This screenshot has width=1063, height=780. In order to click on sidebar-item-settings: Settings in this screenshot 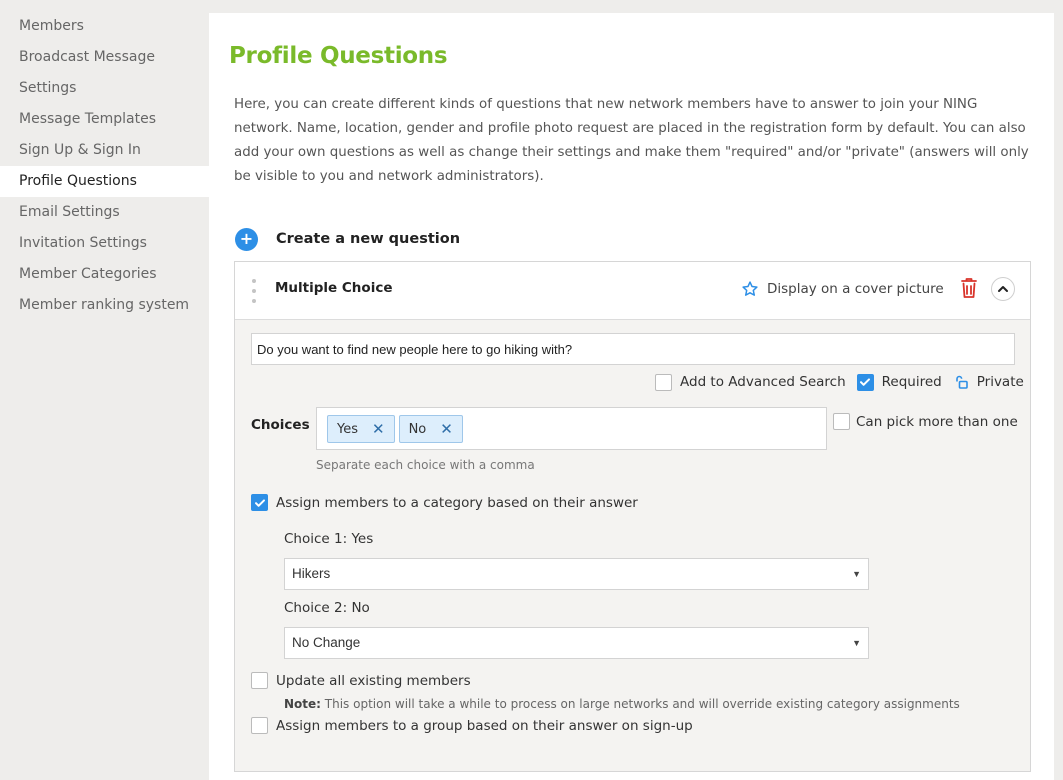, I will do `click(104, 88)`.